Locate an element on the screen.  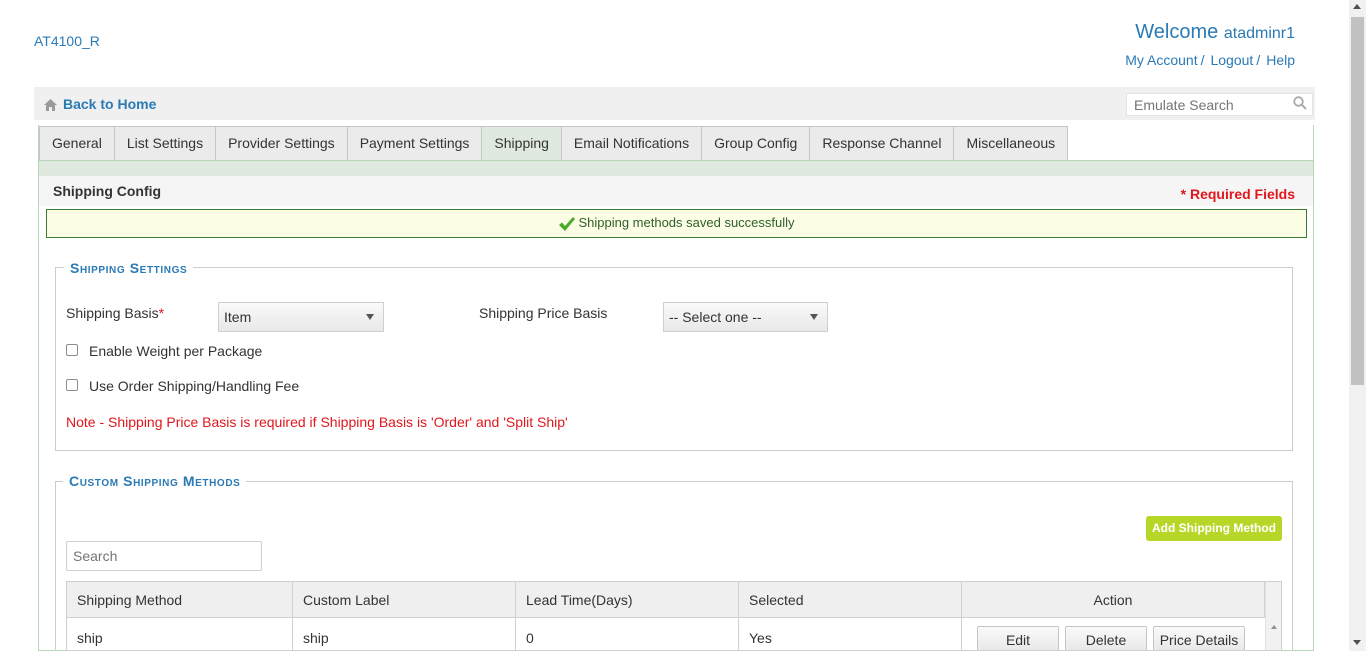
welcome-message: Welcome atadminr1 is located at coordinates (1215, 32).